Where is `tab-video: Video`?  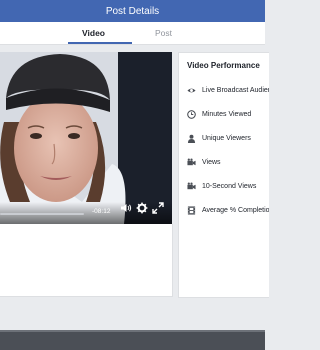
tab-video: Video is located at coordinates (93, 33).